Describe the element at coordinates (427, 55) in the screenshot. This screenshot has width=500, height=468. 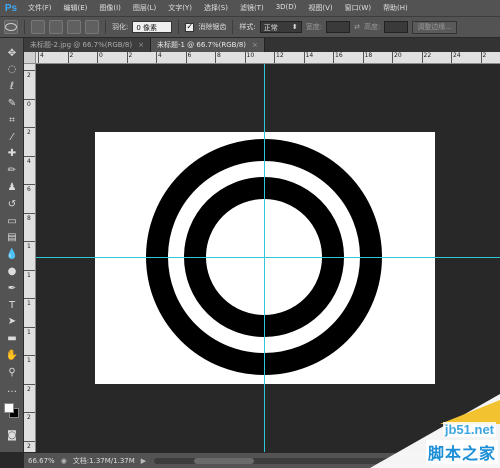
I see `ruler-label: 22` at that location.